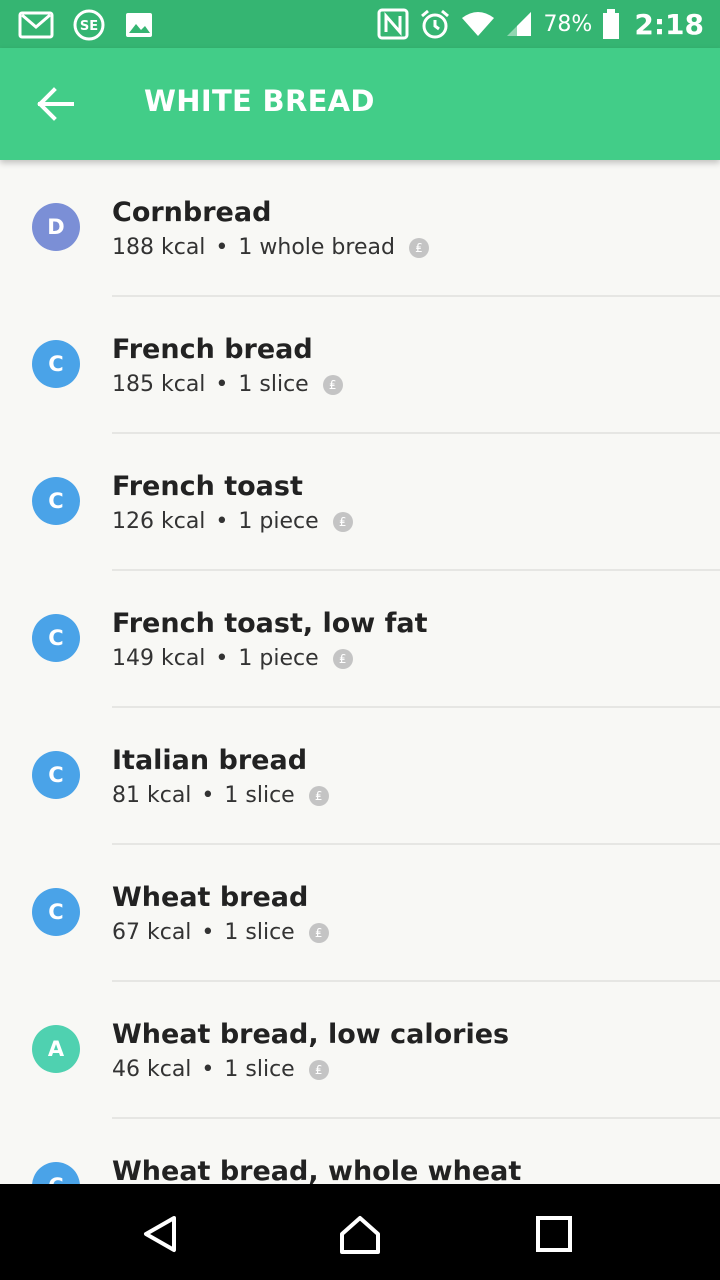  Describe the element at coordinates (259, 101) in the screenshot. I see `page-title: WHITE BREAD` at that location.